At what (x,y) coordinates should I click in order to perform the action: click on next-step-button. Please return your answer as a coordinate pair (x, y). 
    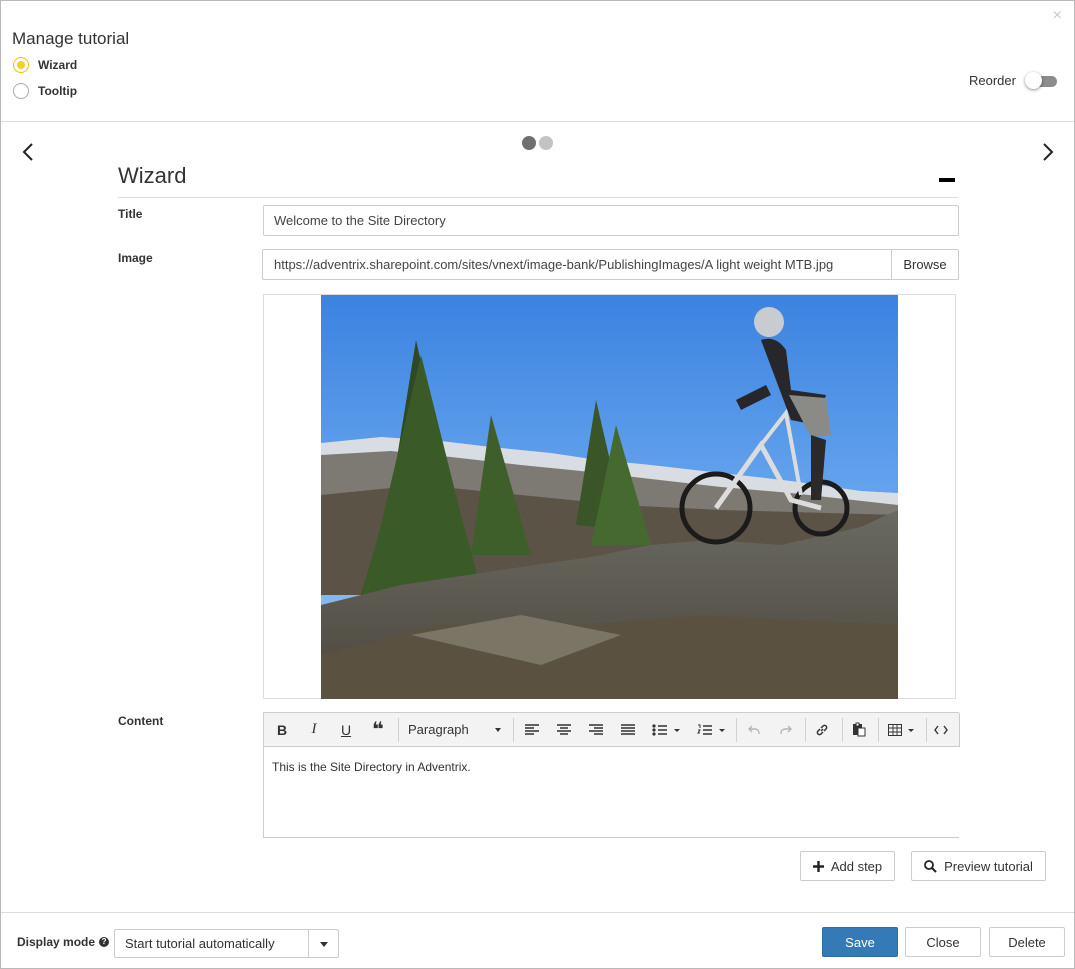
    Looking at the image, I should click on (1049, 152).